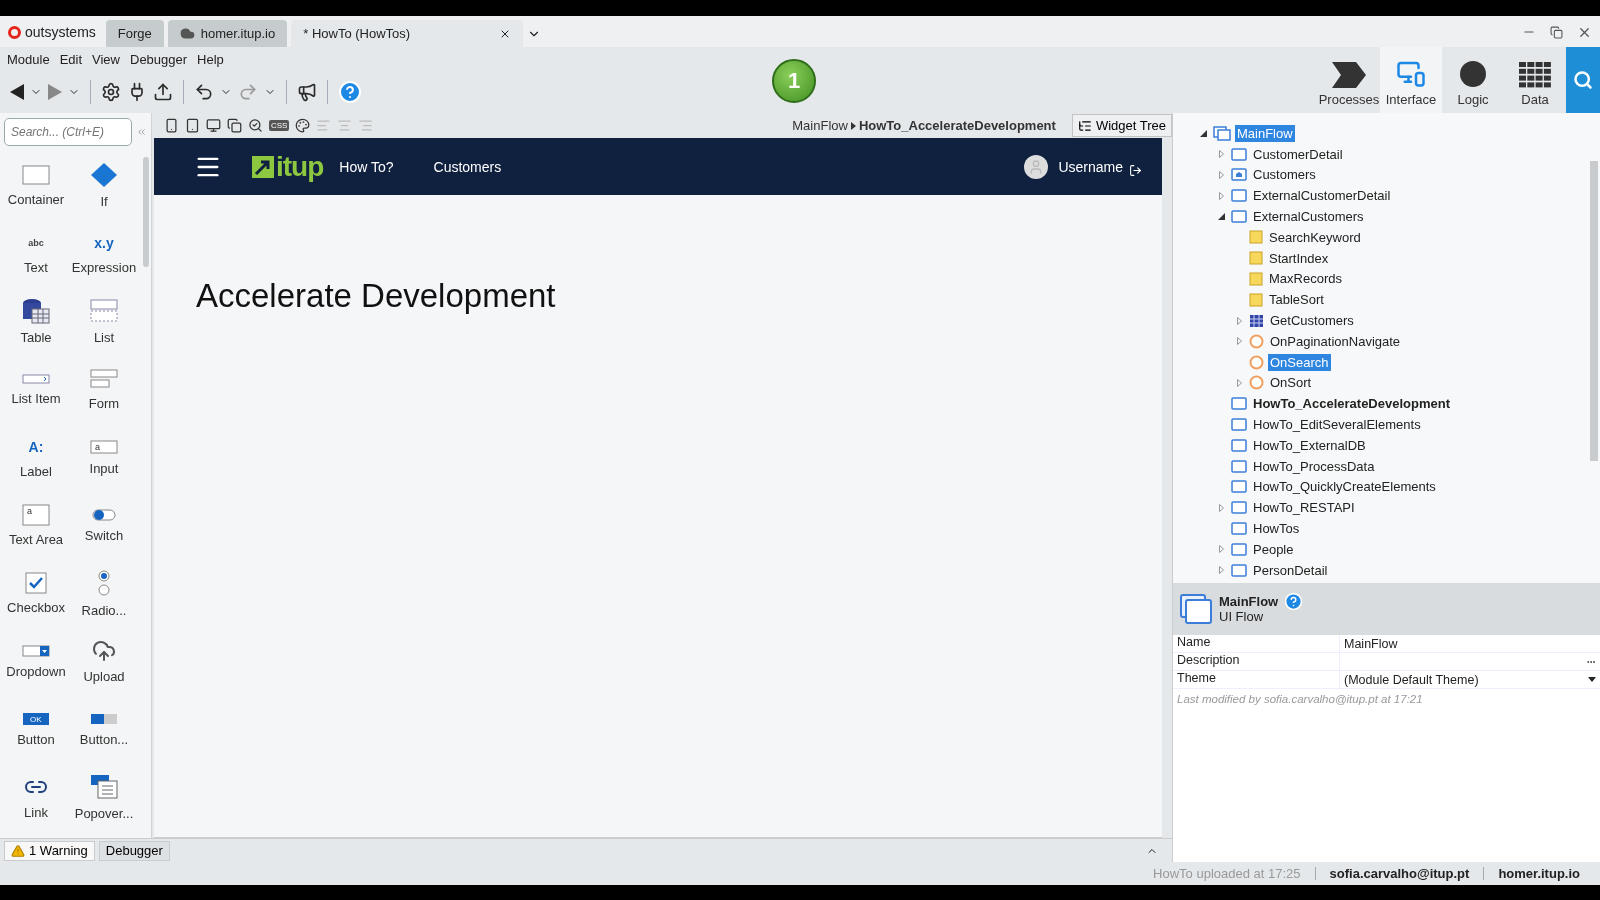  What do you see at coordinates (36, 389) in the screenshot?
I see `widget-tool: List Item` at bounding box center [36, 389].